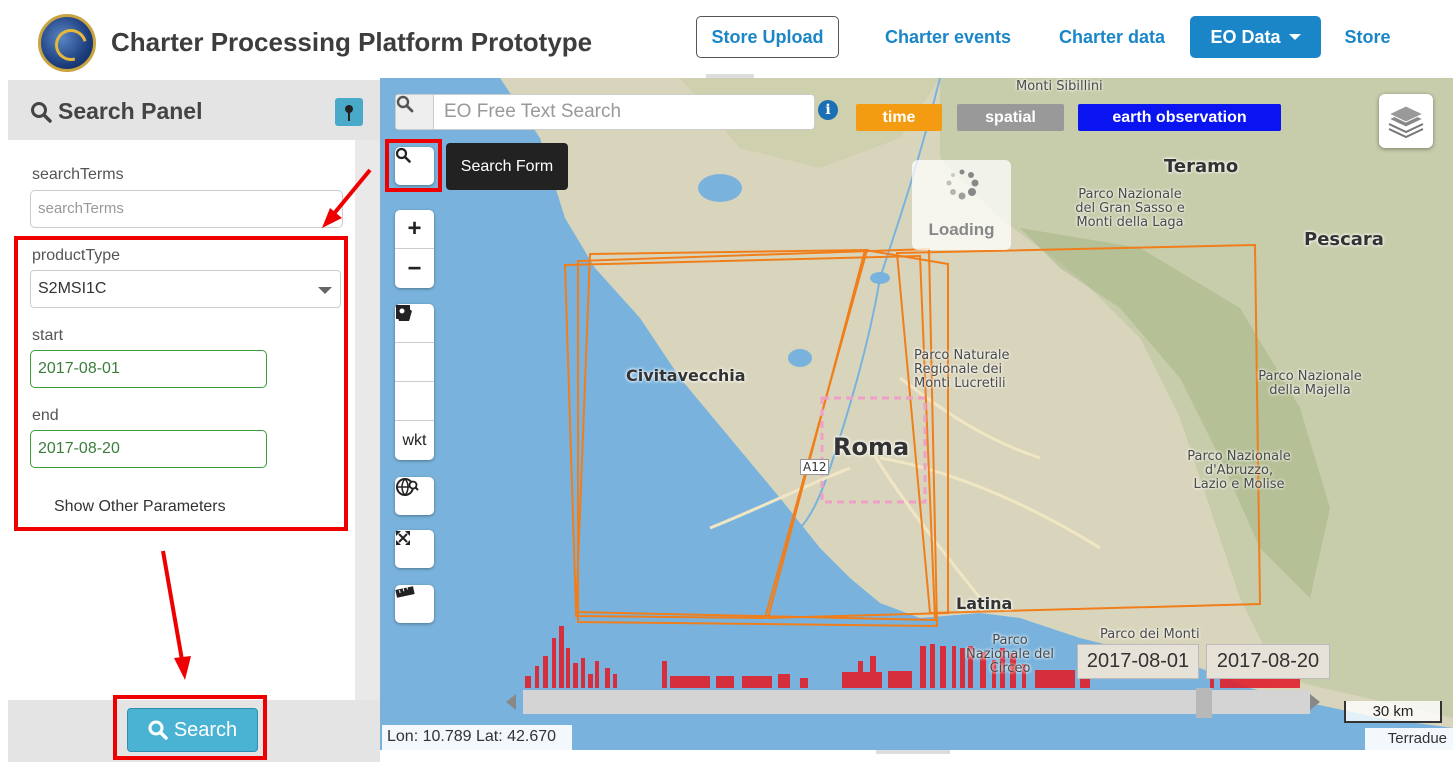 The image size is (1453, 762). I want to click on cursor-coordinates: Lon: 10.789 Lat: 42.670, so click(477, 737).